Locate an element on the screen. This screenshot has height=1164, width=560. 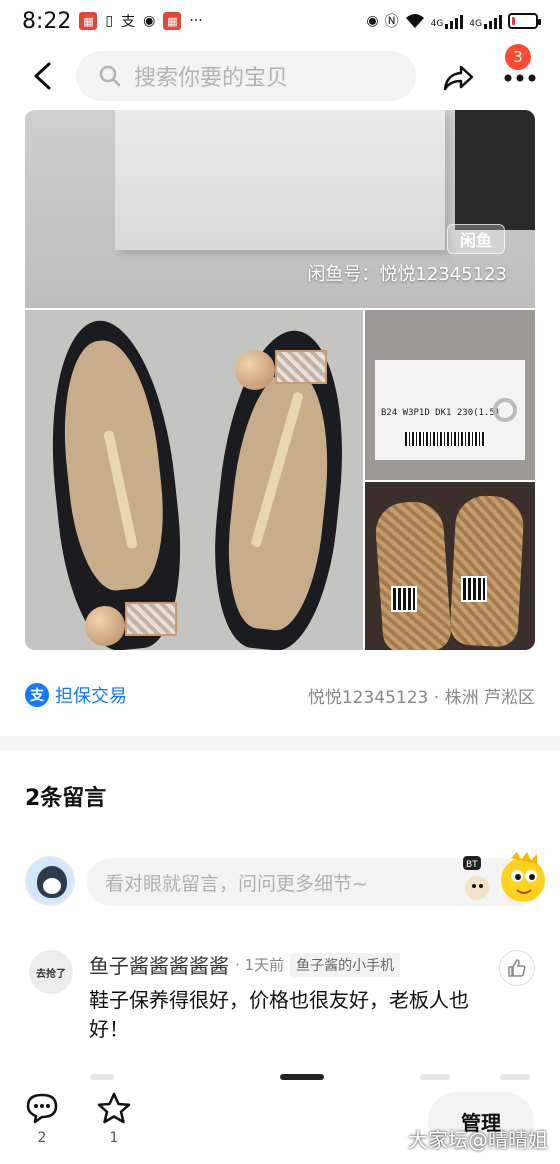
search-input: 搜索你要的宝贝 is located at coordinates (246, 76).